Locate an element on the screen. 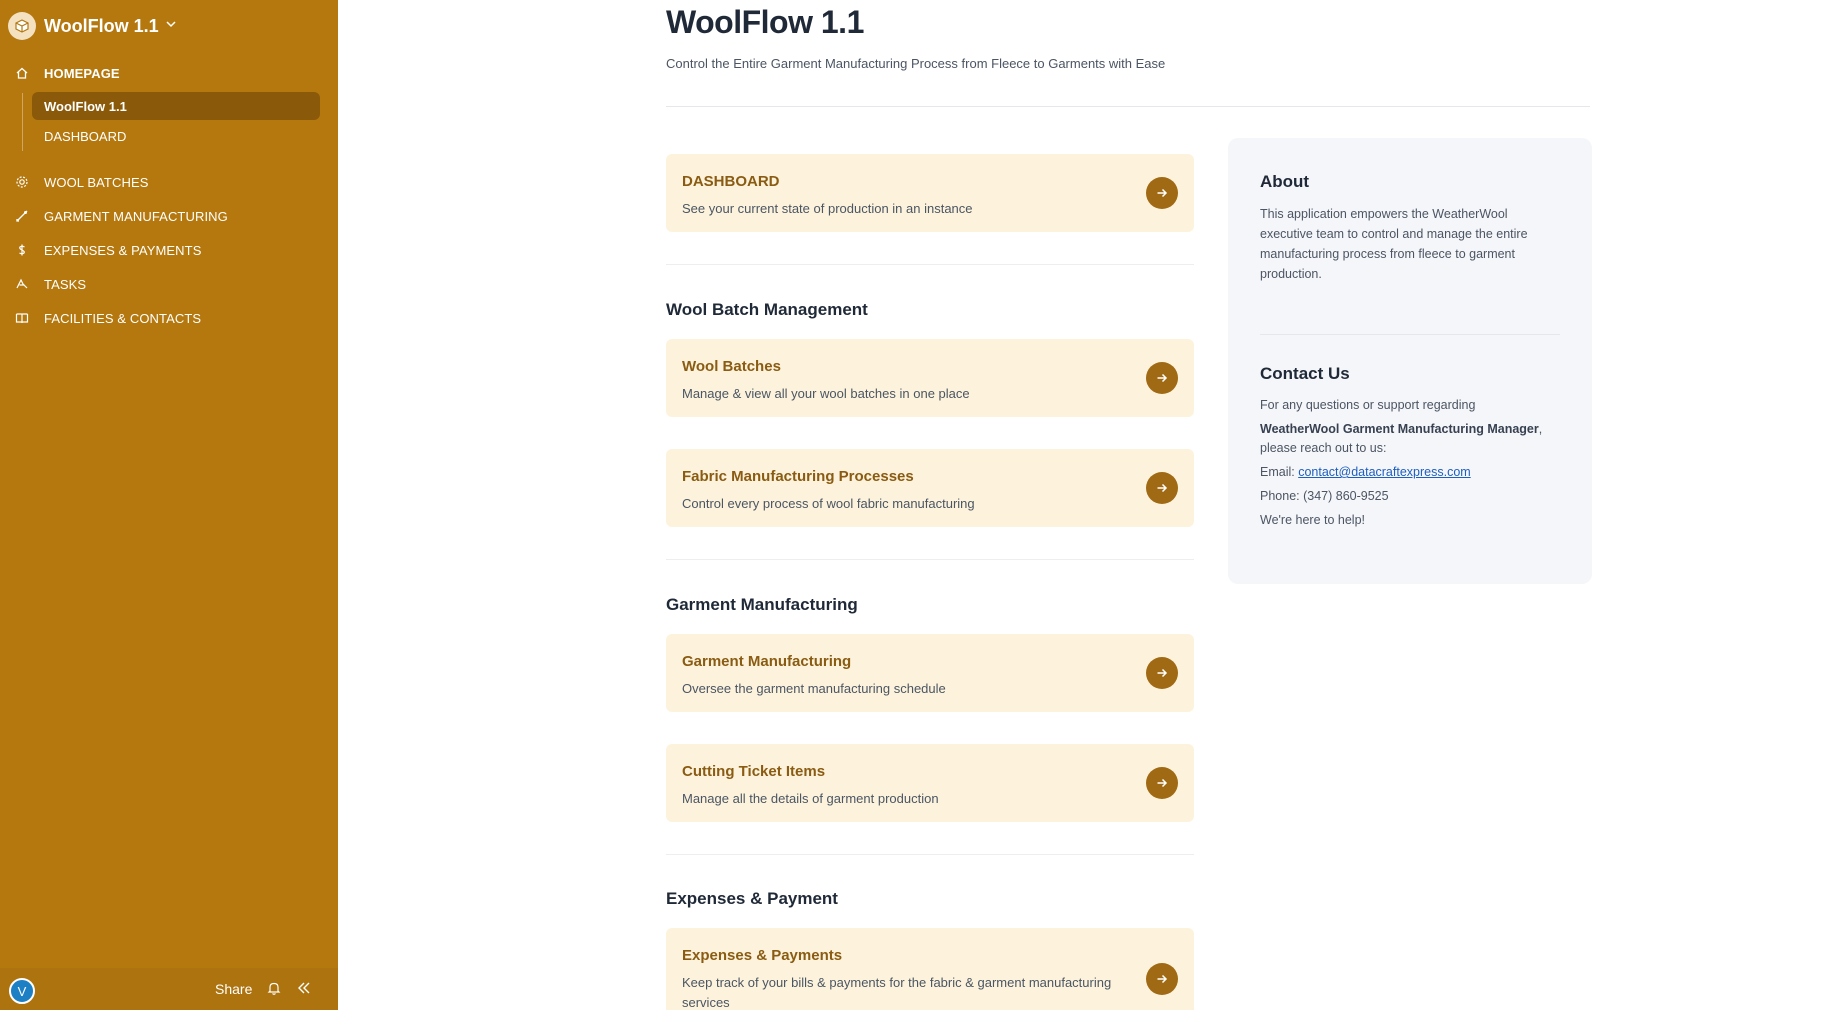 The height and width of the screenshot is (1010, 1828). nav-homepage: HOMEPAGE is located at coordinates (169, 73).